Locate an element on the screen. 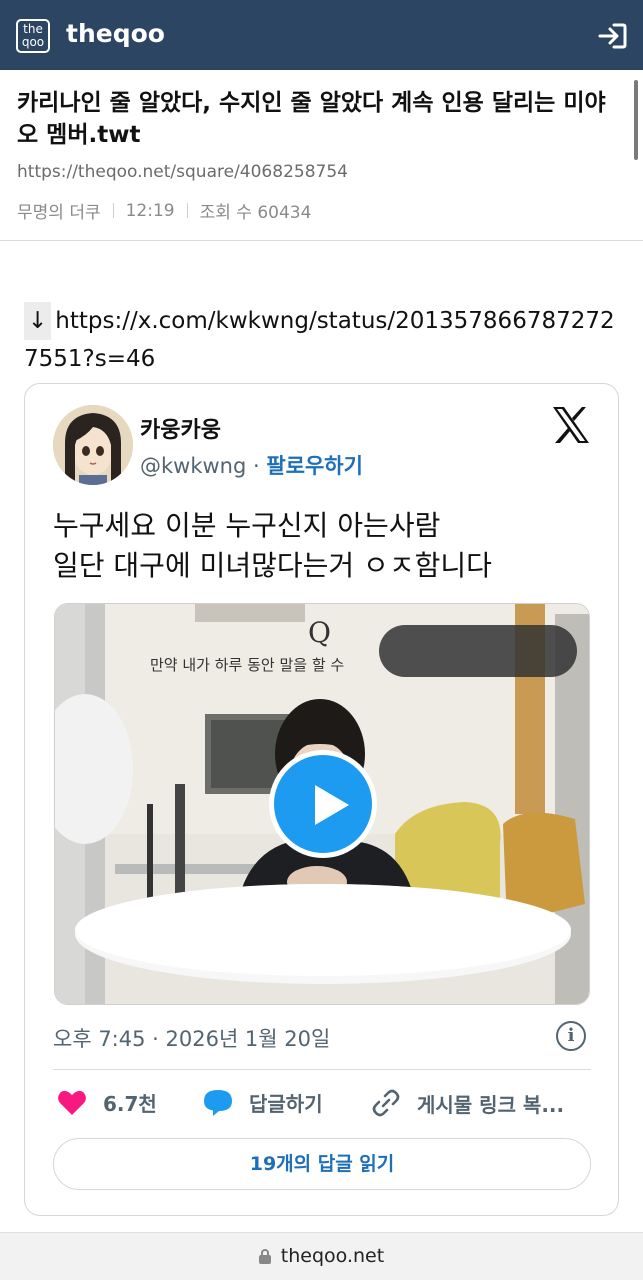 The height and width of the screenshot is (1280, 643). tweet-text: 누구세요 이분 누구신지 아는사람 일단 대구에 미녀많다는거 ㅇㅈ함니다 is located at coordinates (323, 546).